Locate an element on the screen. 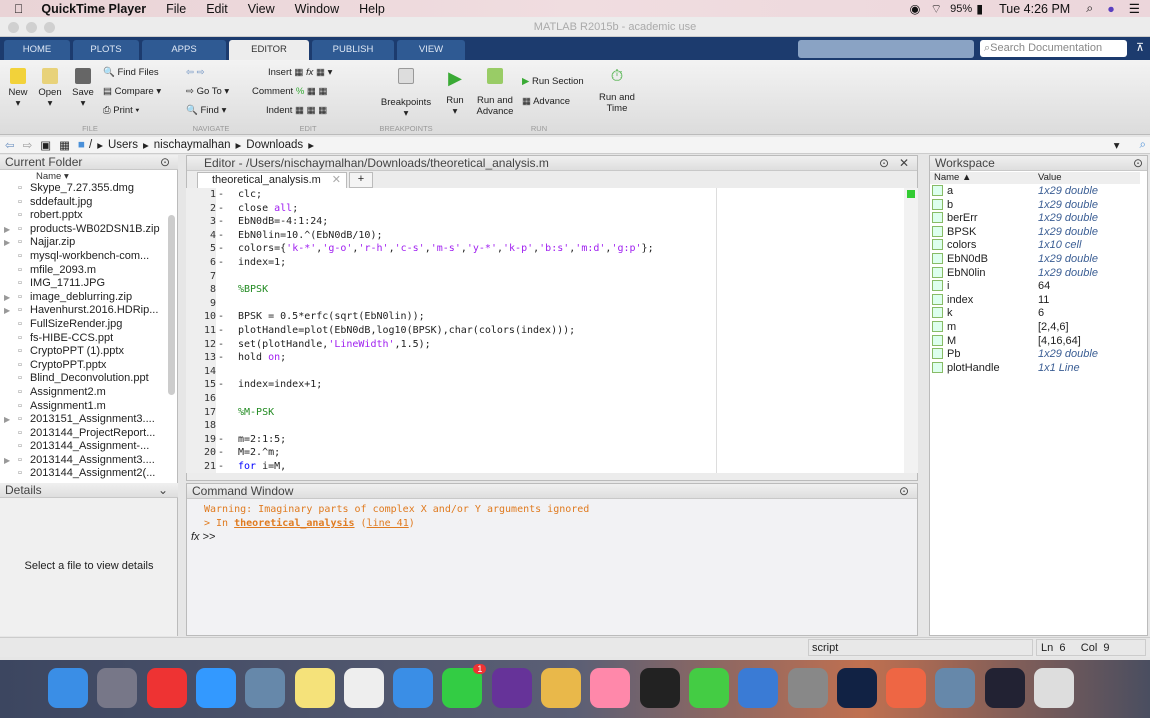 The width and height of the screenshot is (1150, 718). messages-icon is located at coordinates (413, 688).